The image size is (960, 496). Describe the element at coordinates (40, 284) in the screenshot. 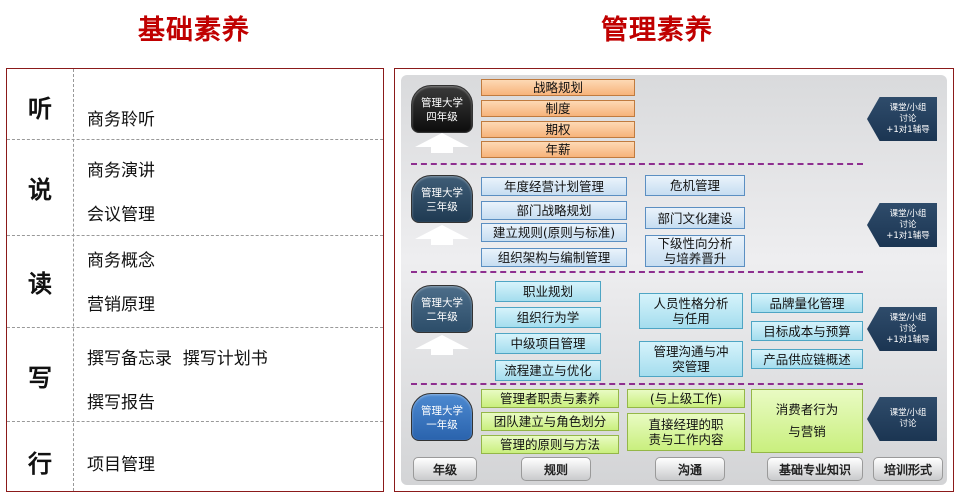

I see `category-read: 读` at that location.